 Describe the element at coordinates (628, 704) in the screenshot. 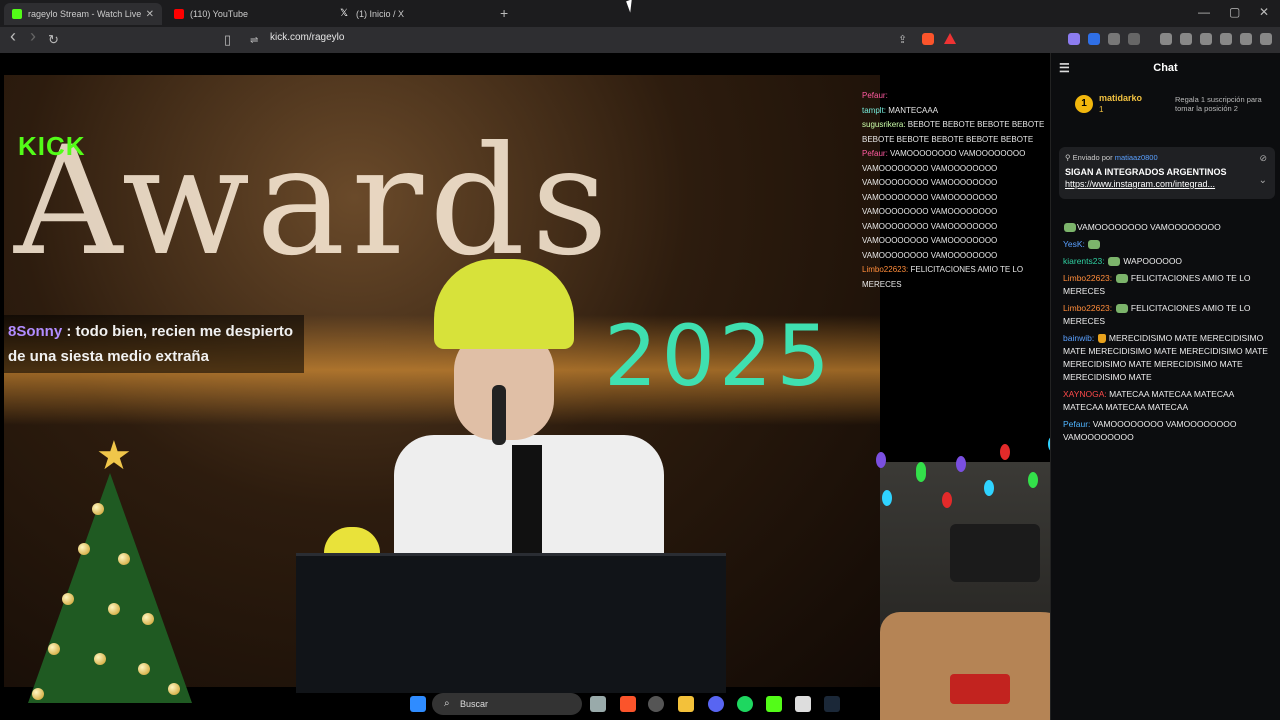

I see `brave-icon` at that location.